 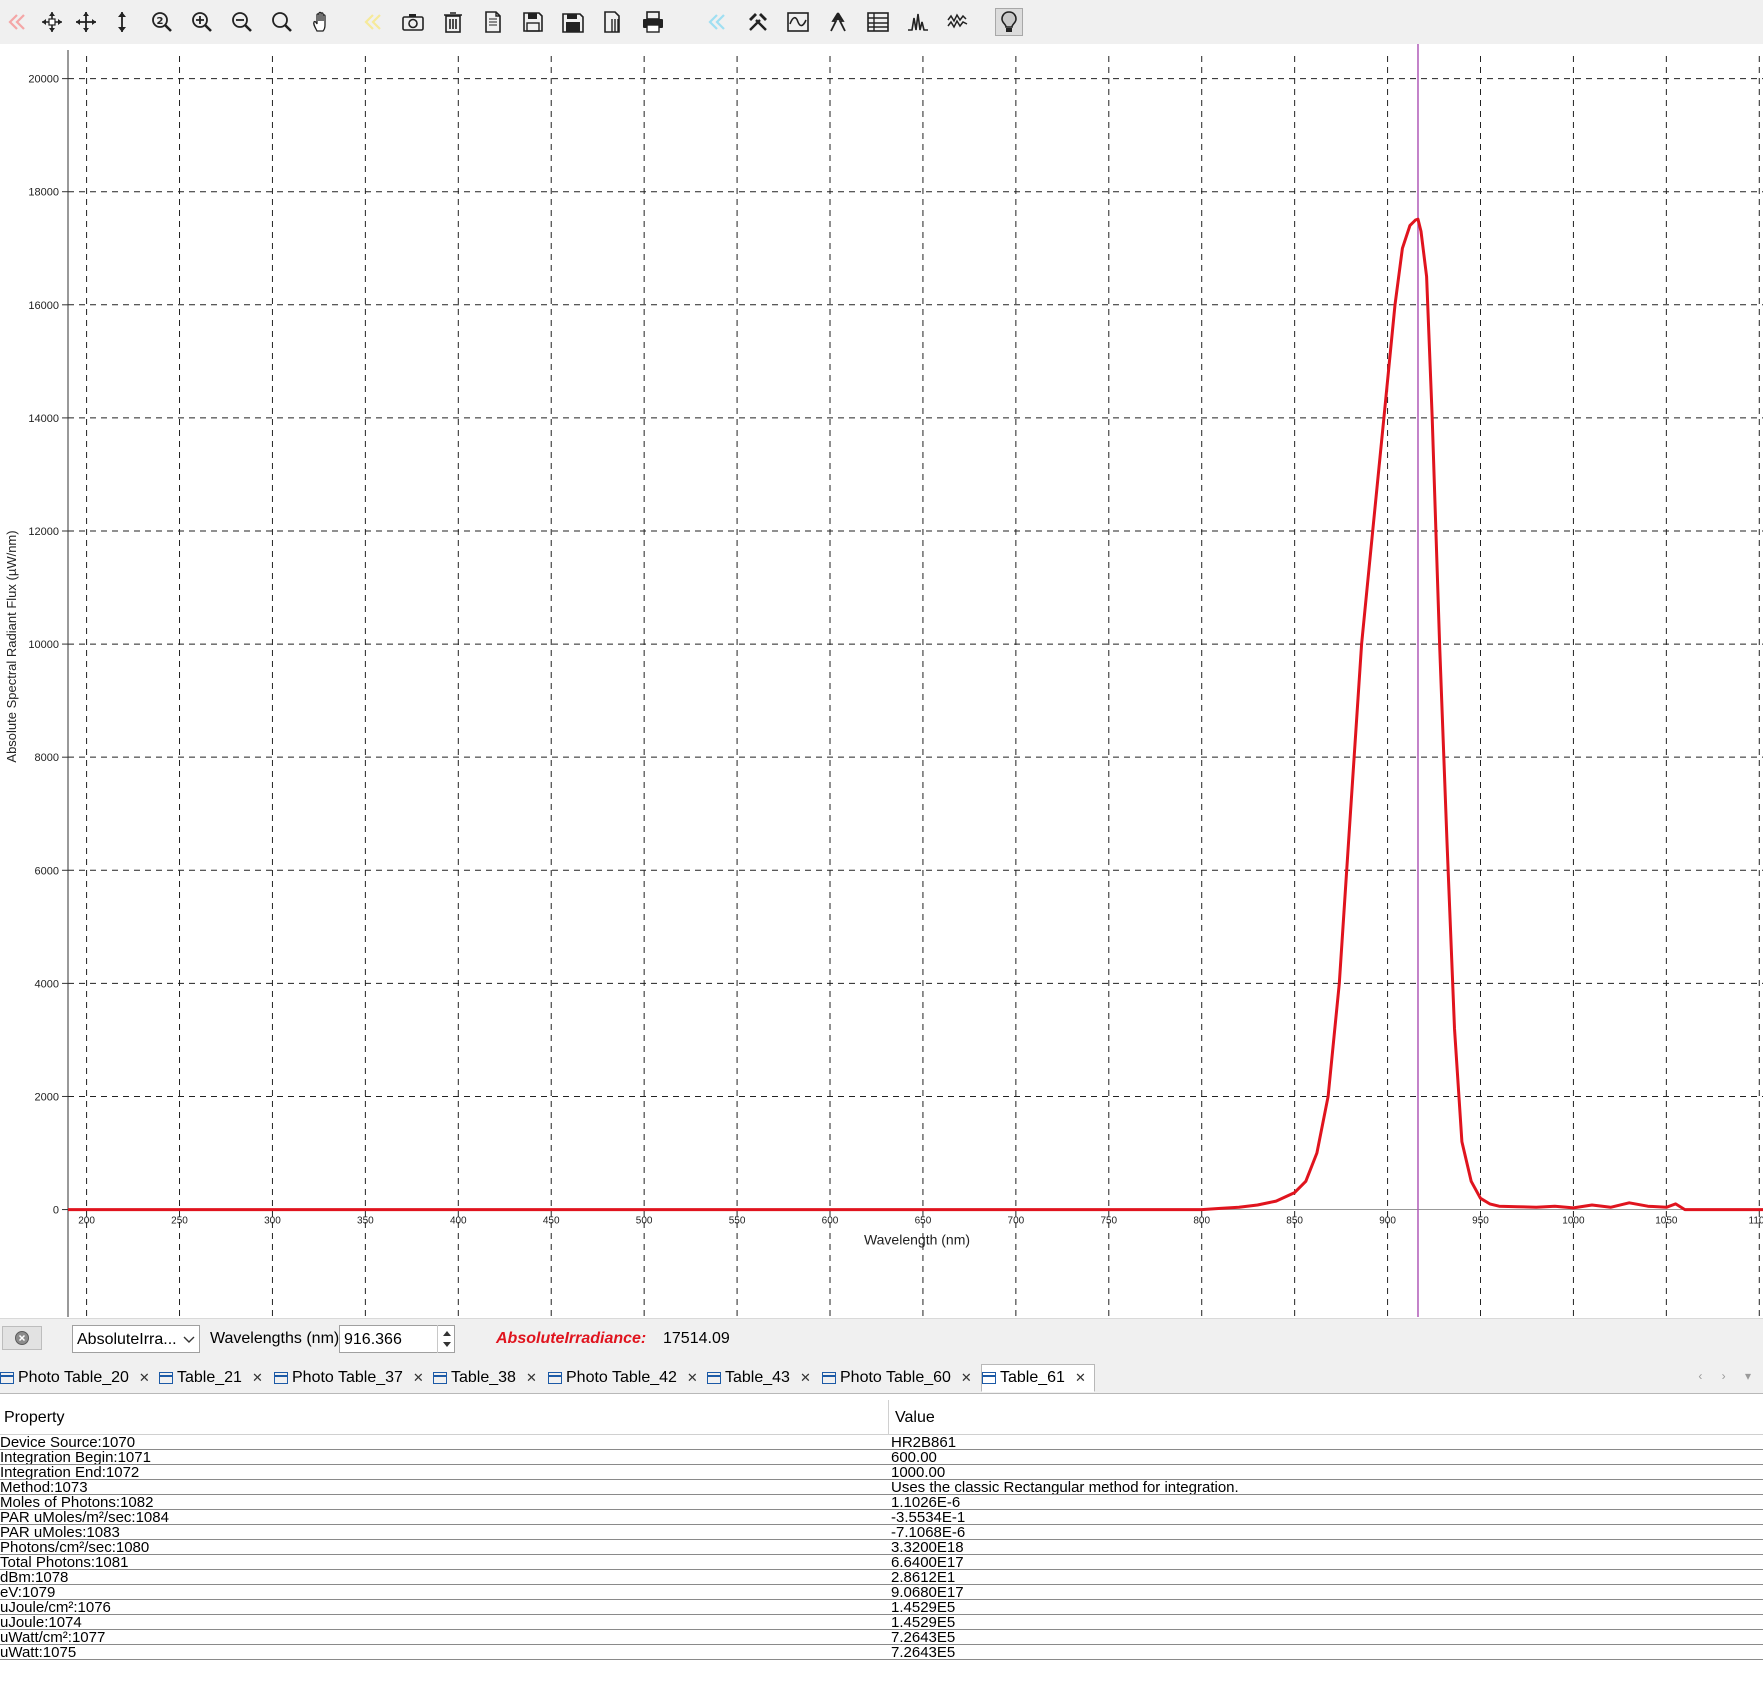 I want to click on y-tick-label: 16000, so click(x=43, y=306).